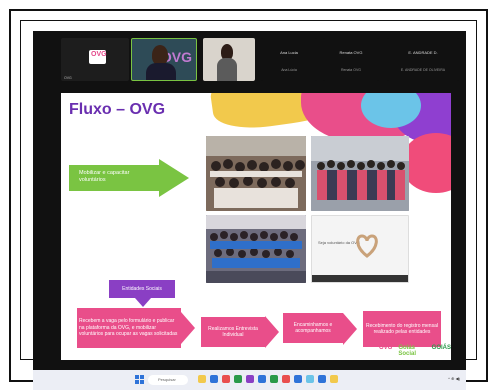 This screenshot has width=497, height=390. I want to click on participant-display-name: Ana Lucia, so click(289, 52).